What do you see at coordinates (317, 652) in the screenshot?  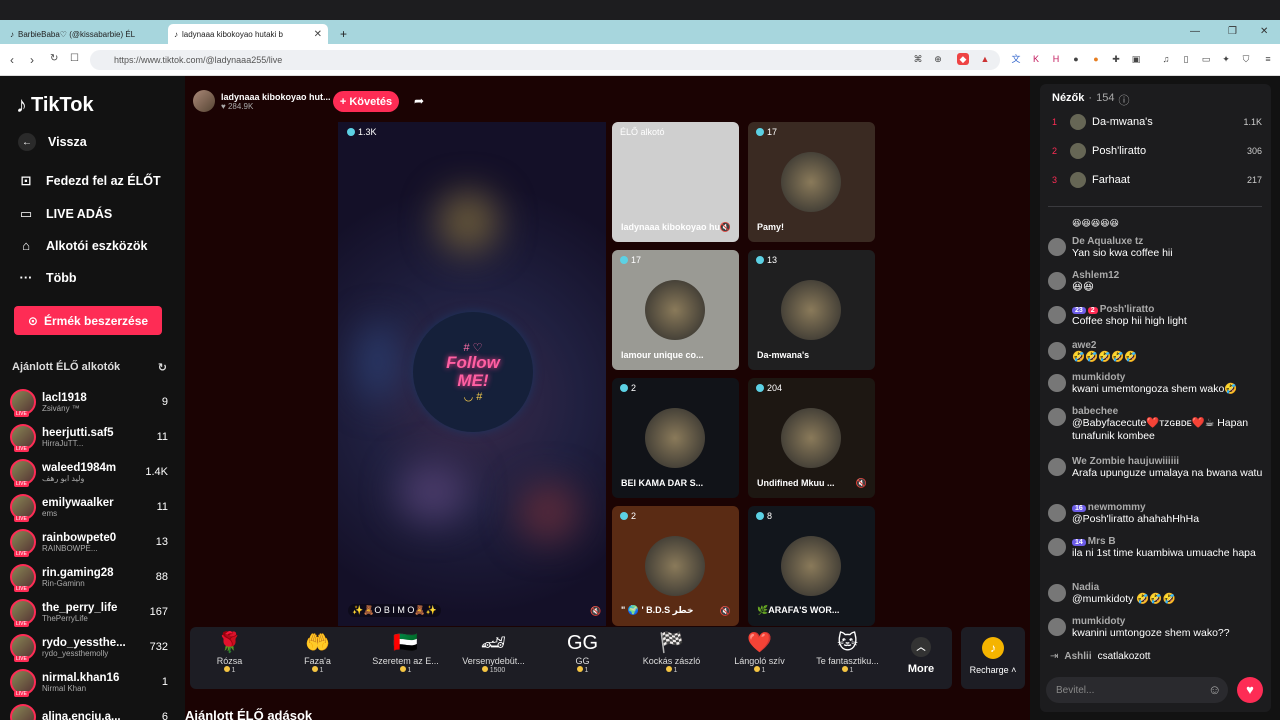 I see `gift-item: 🤲 Faza'a 1` at bounding box center [317, 652].